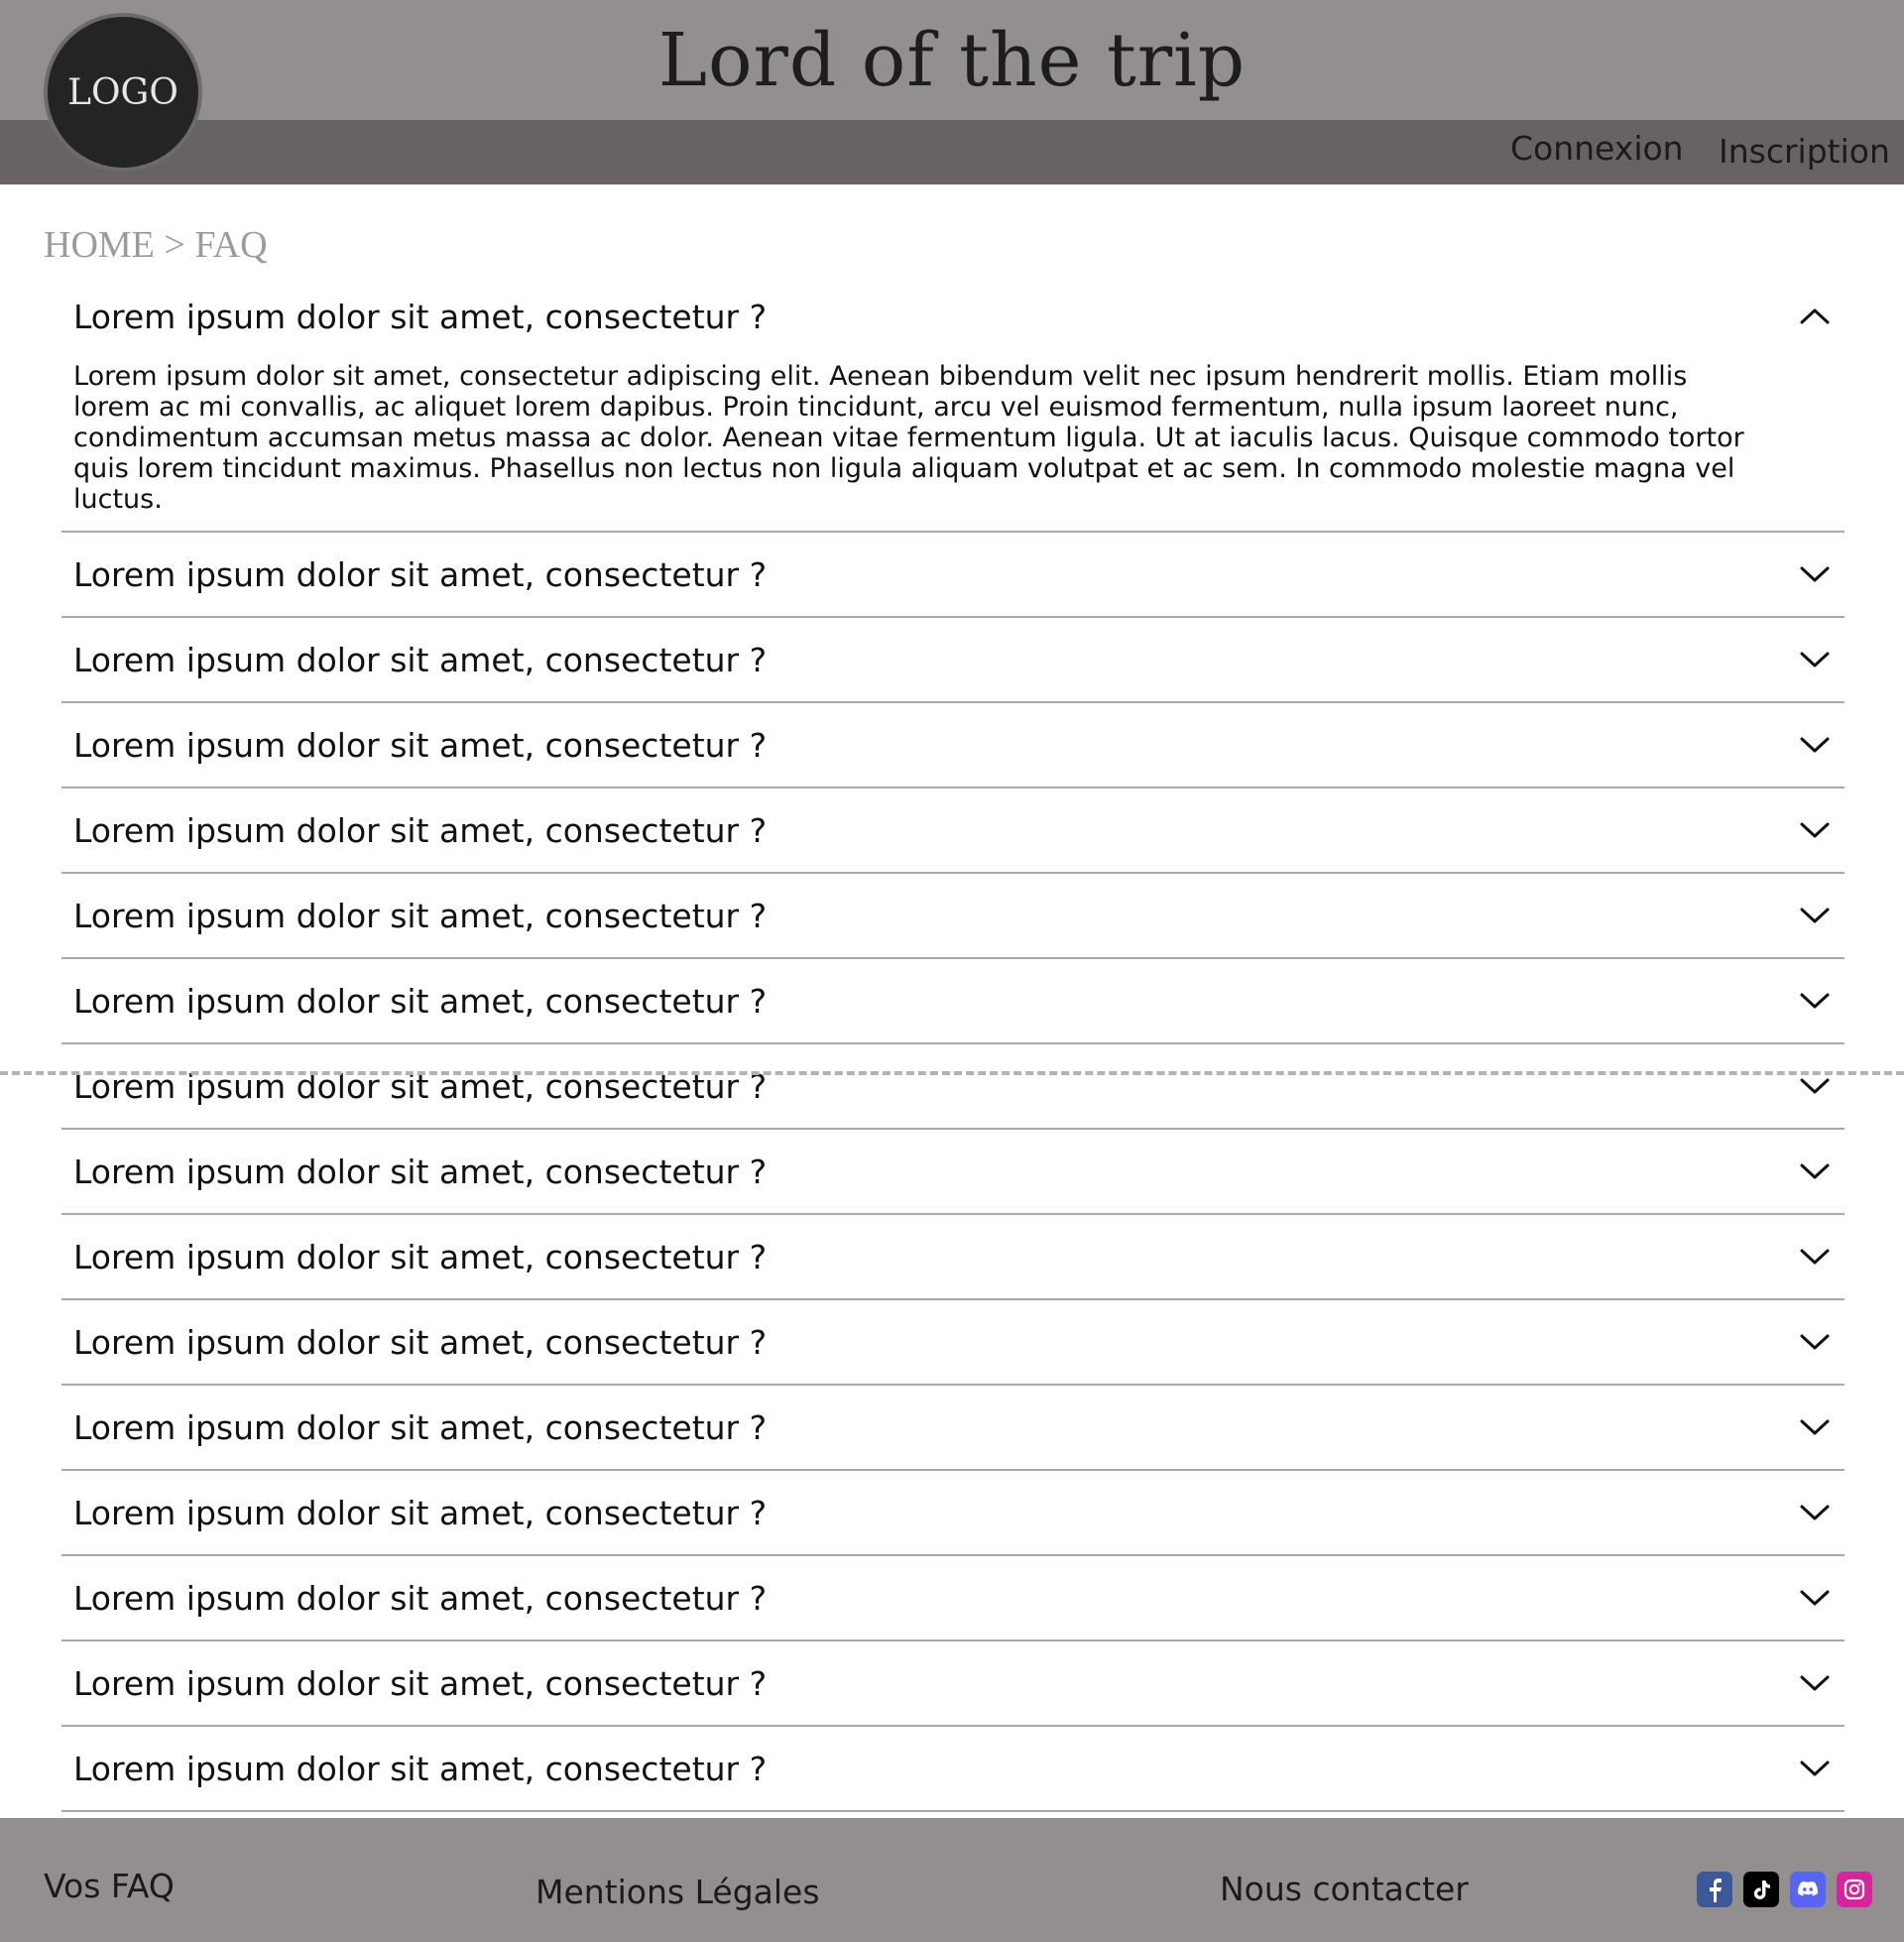 This screenshot has height=1942, width=1904. I want to click on logo-text: LOGO, so click(122, 92).